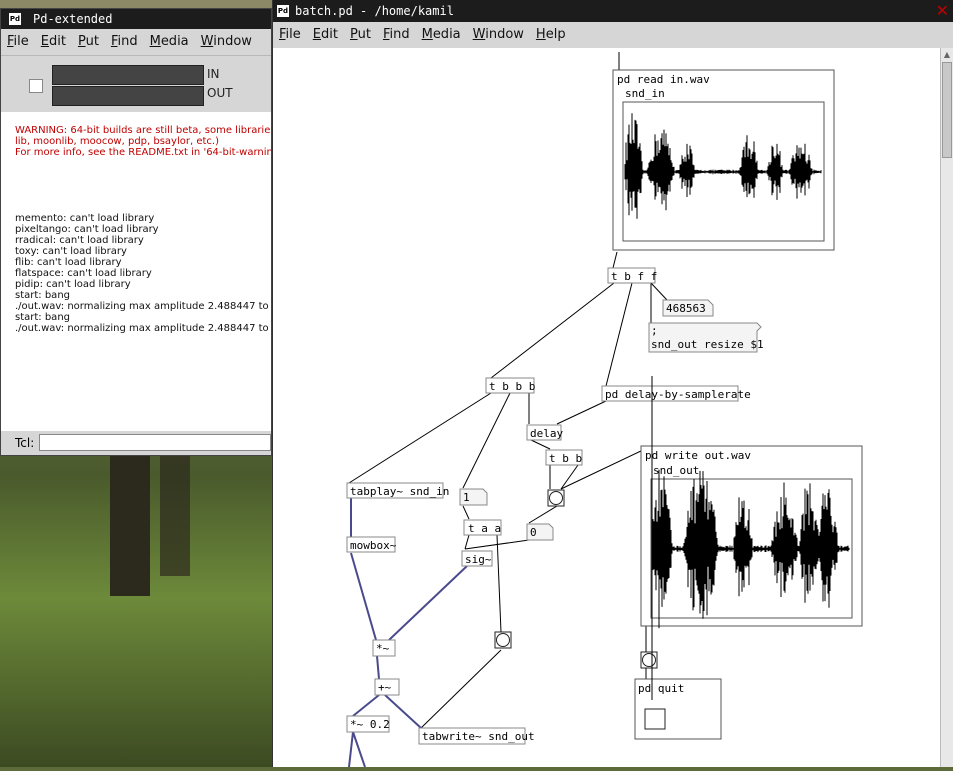 The width and height of the screenshot is (953, 771). What do you see at coordinates (478, 559) in the screenshot?
I see `sig-label: sig~` at bounding box center [478, 559].